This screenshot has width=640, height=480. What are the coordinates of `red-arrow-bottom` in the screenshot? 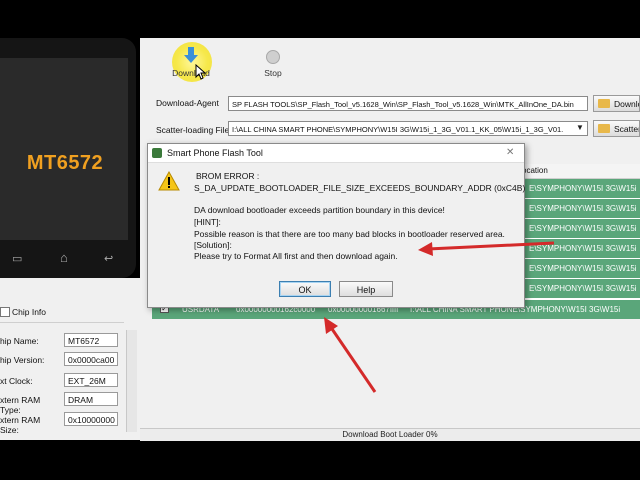 It's located at (350, 355).